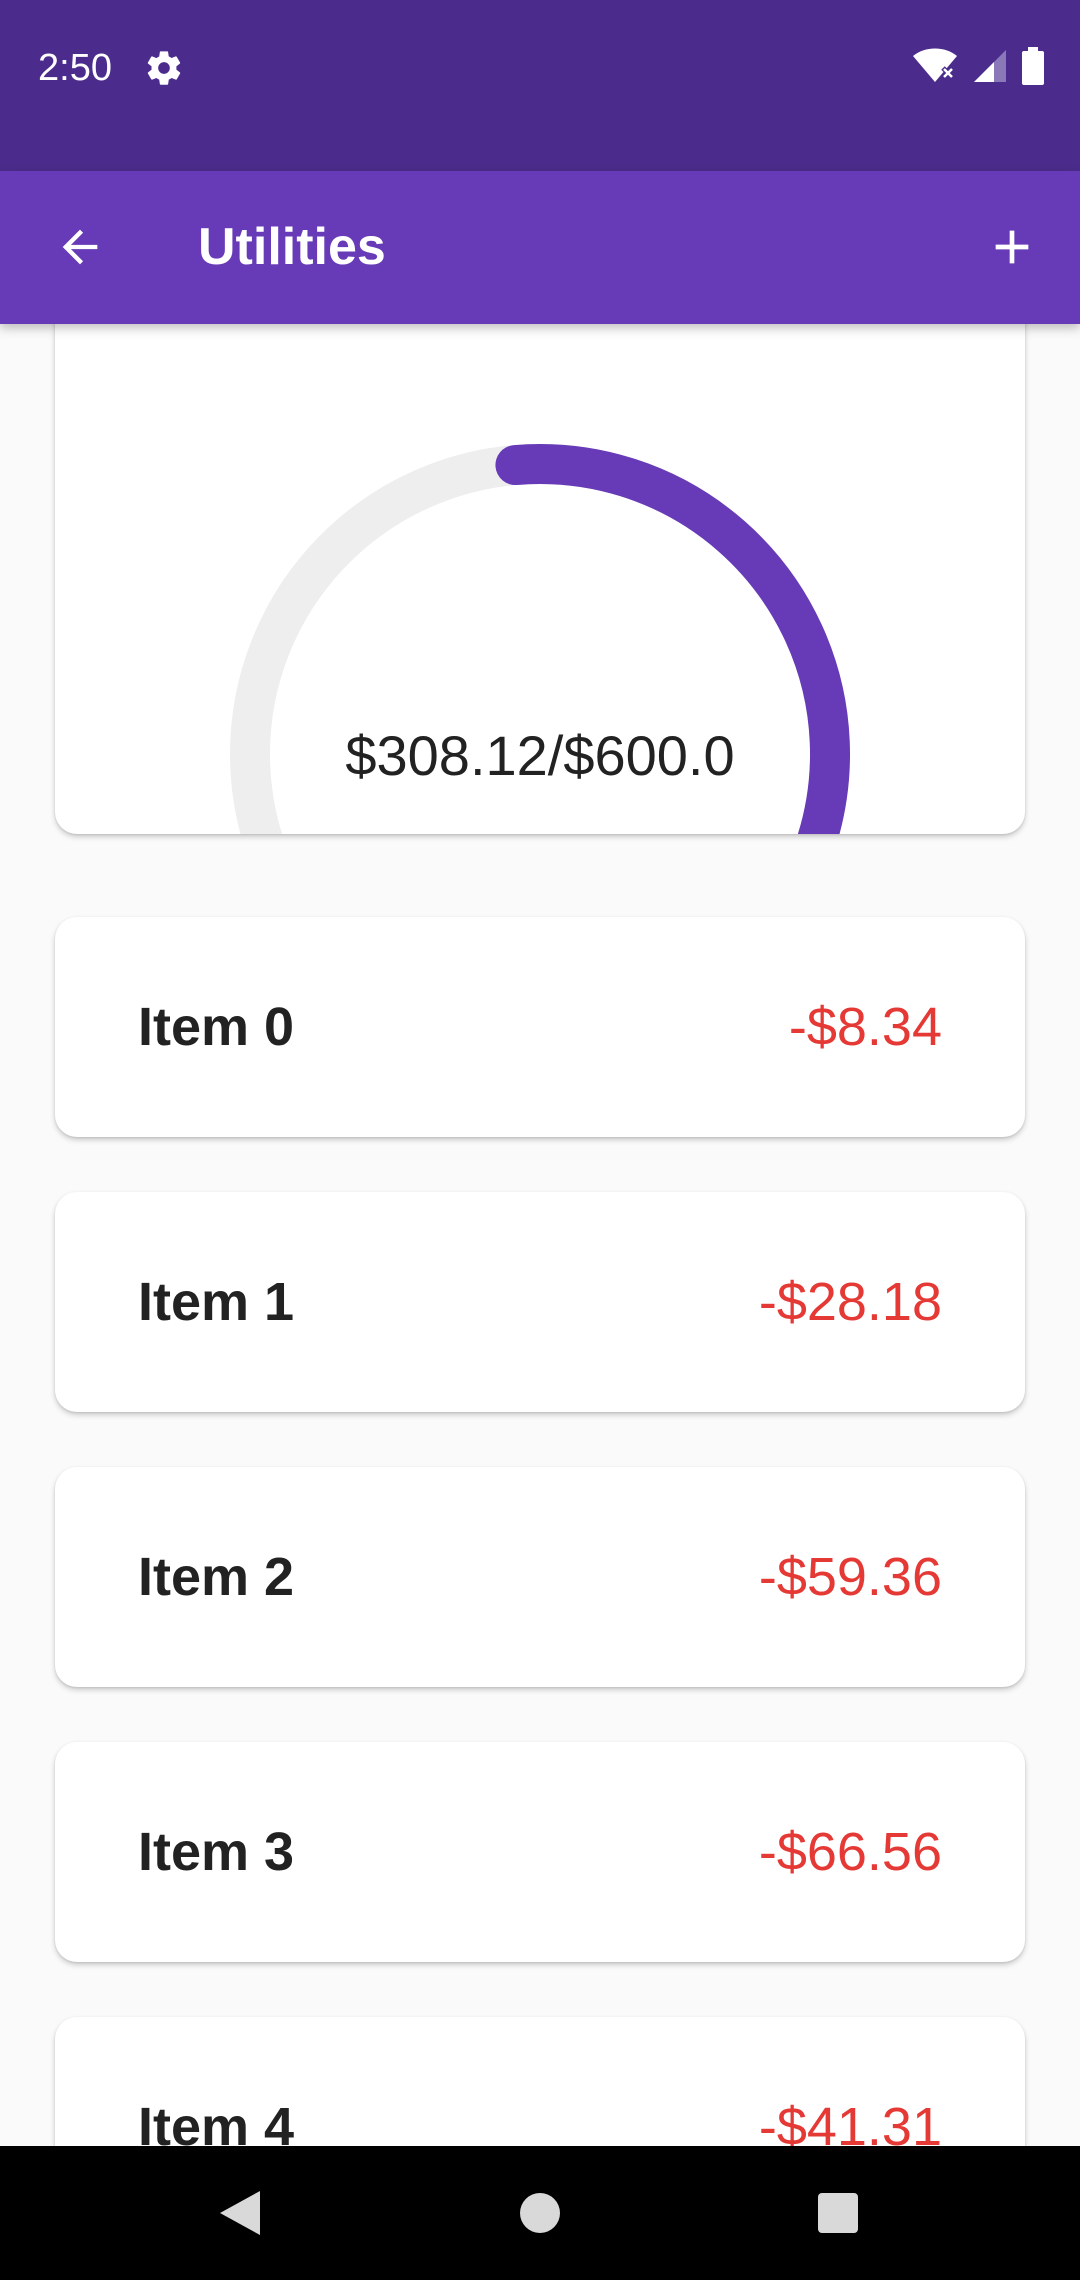  Describe the element at coordinates (540, 1577) in the screenshot. I see `list-item: Item 2 -$59.36` at that location.